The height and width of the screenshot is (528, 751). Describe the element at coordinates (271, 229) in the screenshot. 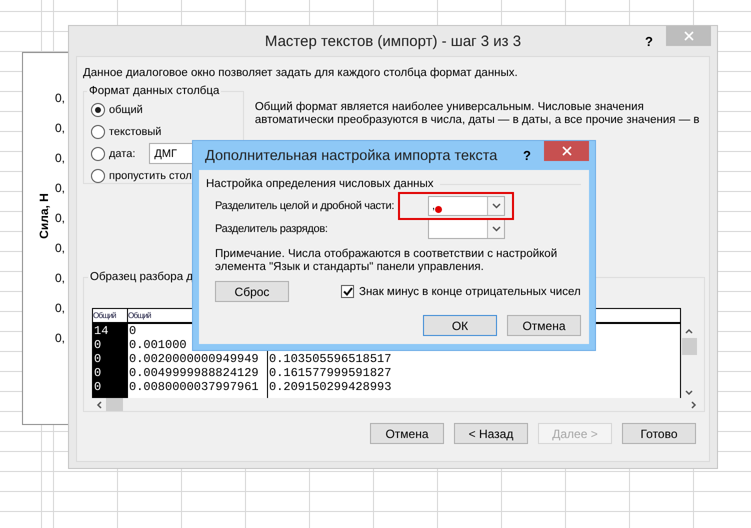

I see `field-label: Разделитель разрядов:` at that location.